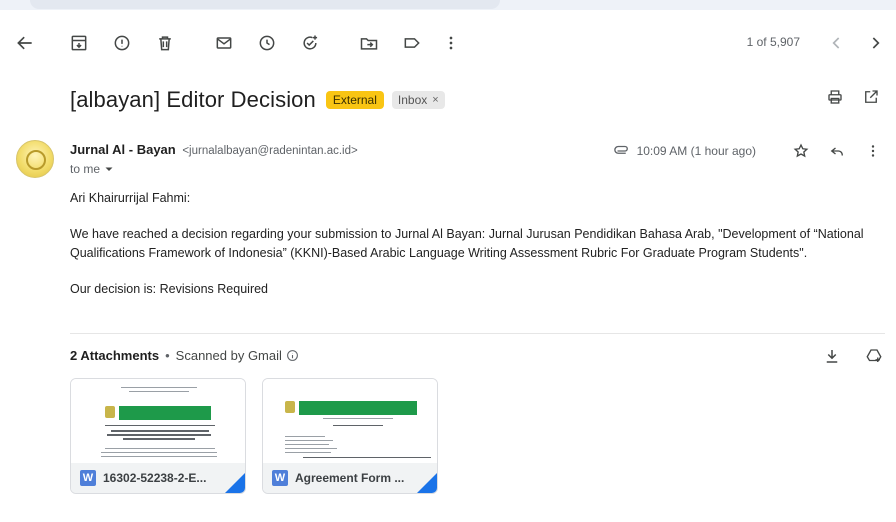  What do you see at coordinates (123, 149) in the screenshot?
I see `sender-name: Jurnal Al - Bayan` at bounding box center [123, 149].